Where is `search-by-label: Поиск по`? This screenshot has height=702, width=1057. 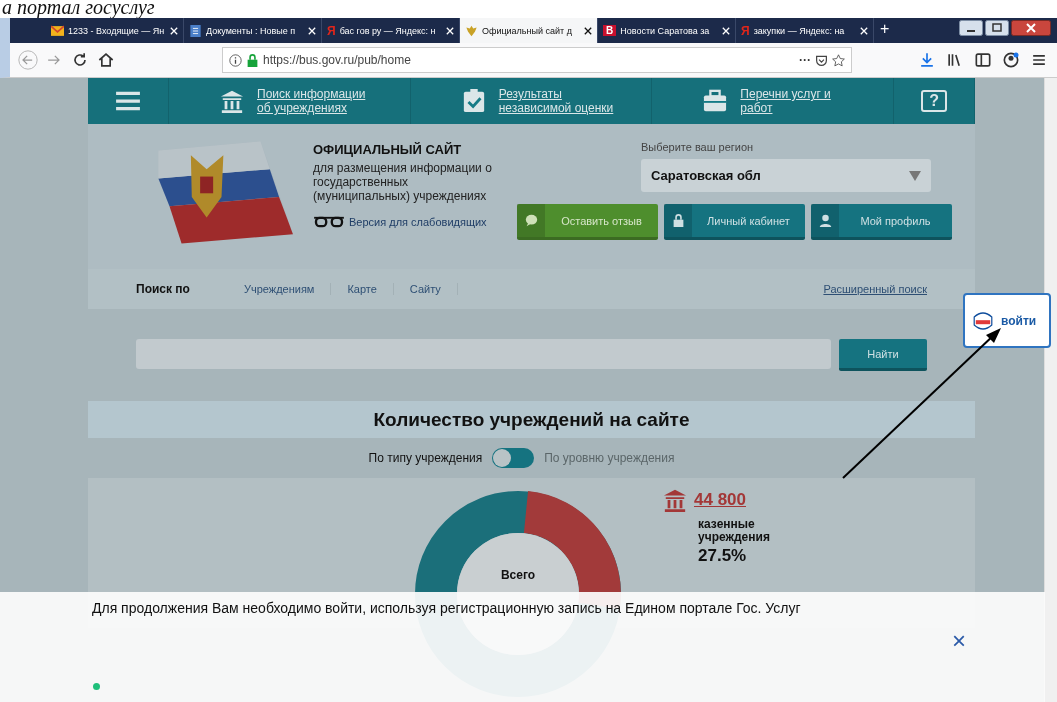 search-by-label: Поиск по is located at coordinates (163, 289).